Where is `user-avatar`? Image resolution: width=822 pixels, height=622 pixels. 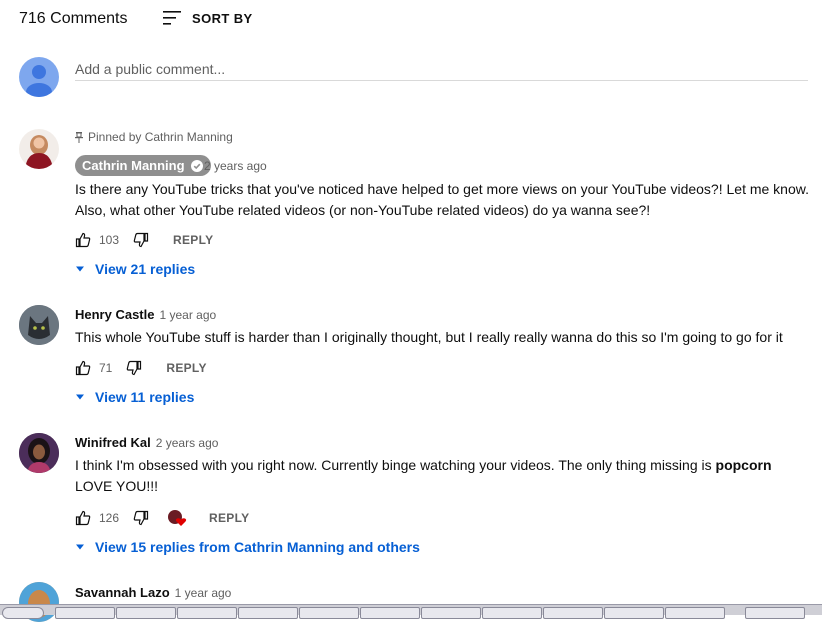
user-avatar is located at coordinates (39, 77).